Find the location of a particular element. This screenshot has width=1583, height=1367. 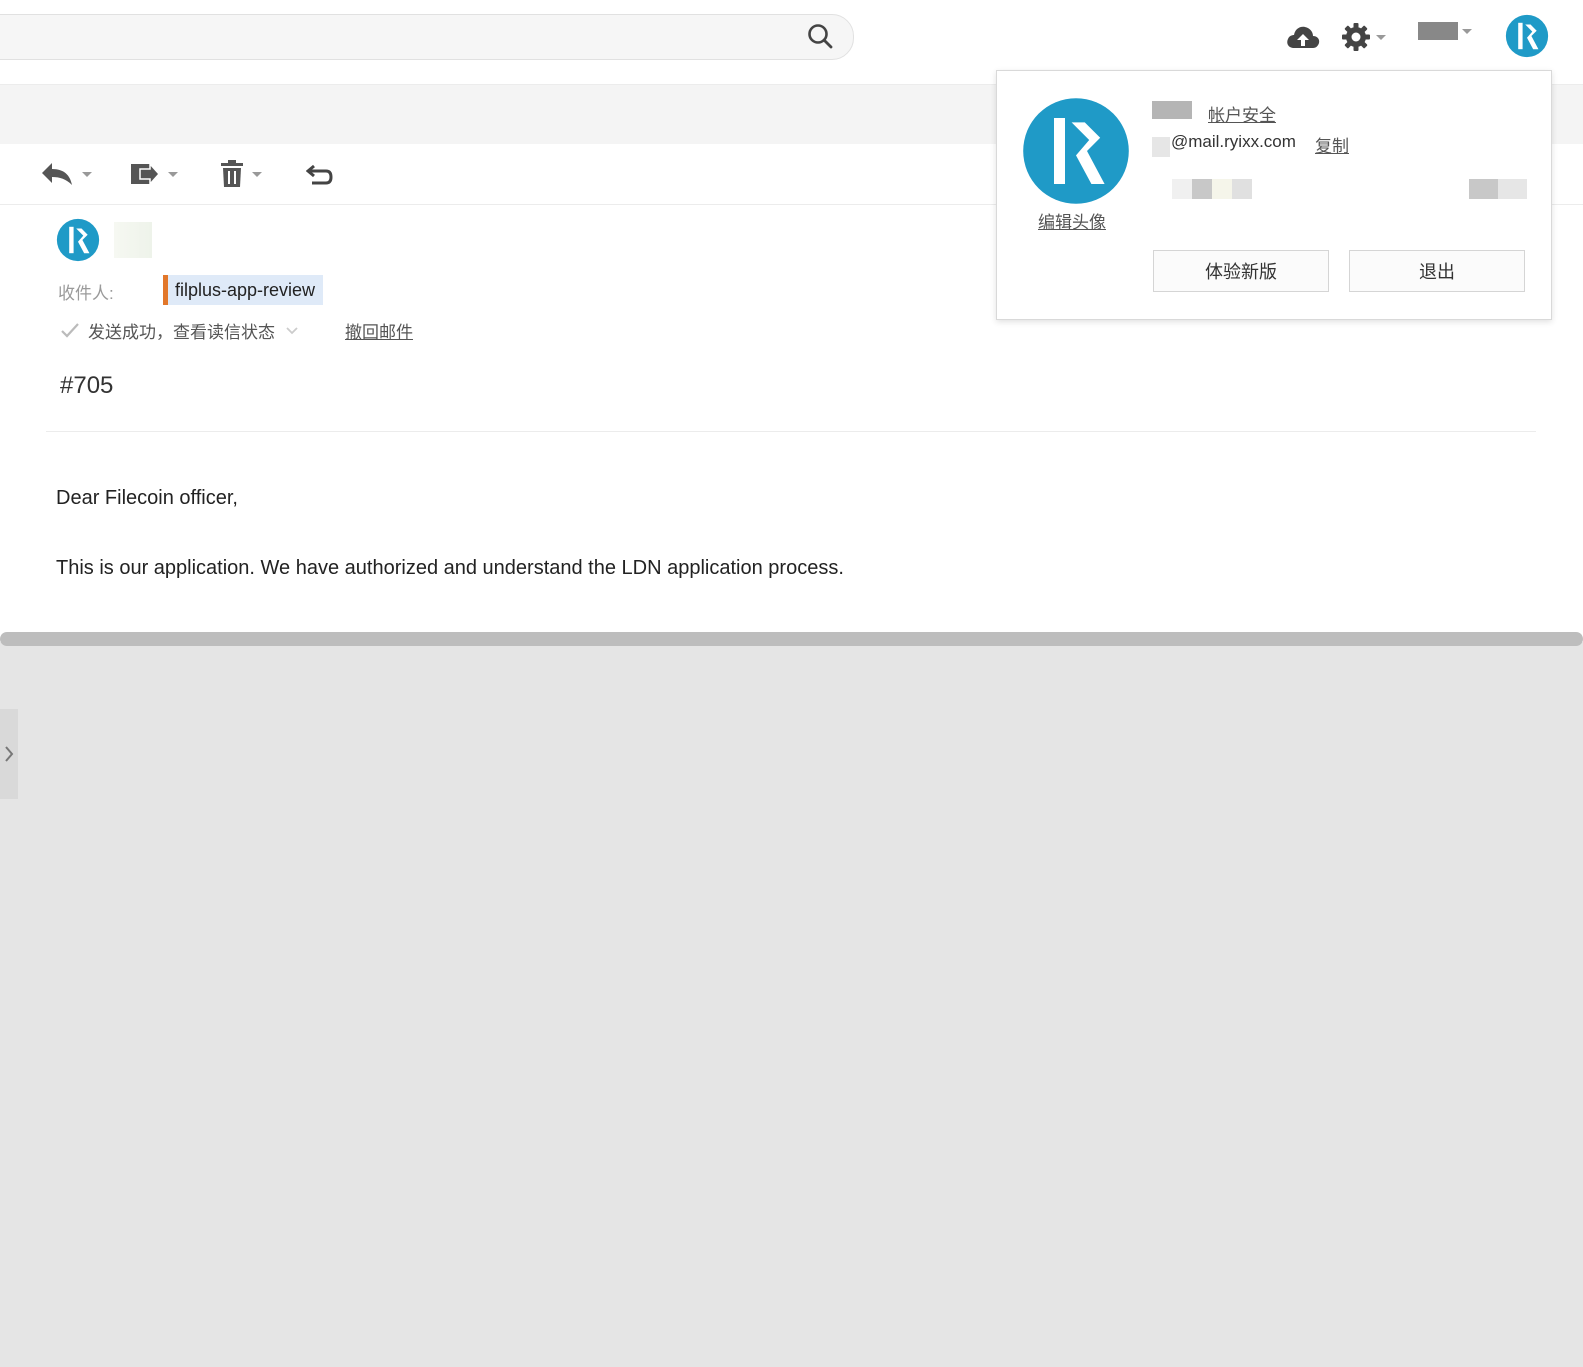

email-prefix-redacted is located at coordinates (1161, 147).